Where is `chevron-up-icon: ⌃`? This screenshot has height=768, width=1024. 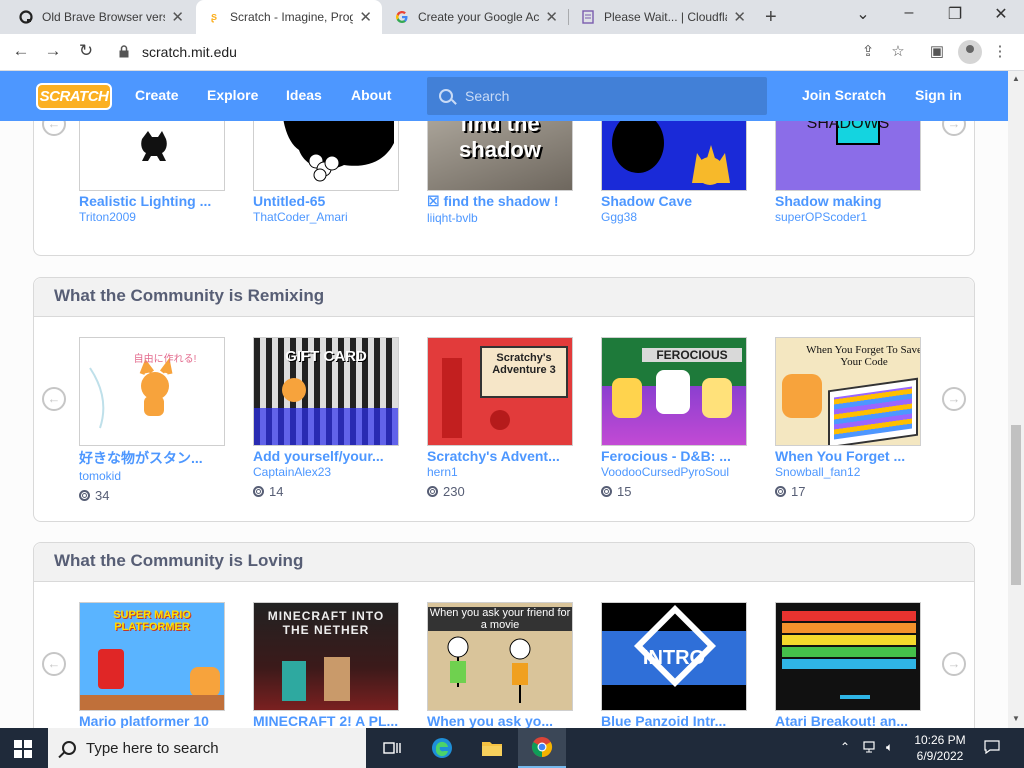
chevron-up-icon: ⌃ is located at coordinates (845, 747).